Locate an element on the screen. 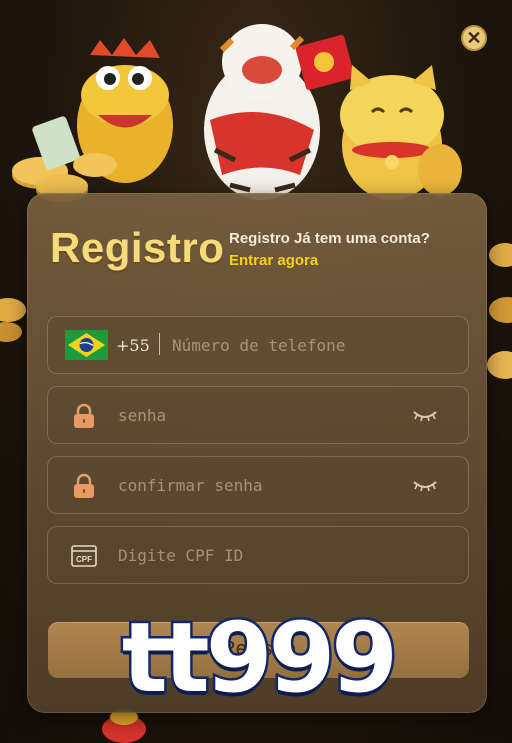 This screenshot has height=743, width=512. close-icon: ✕ is located at coordinates (474, 38).